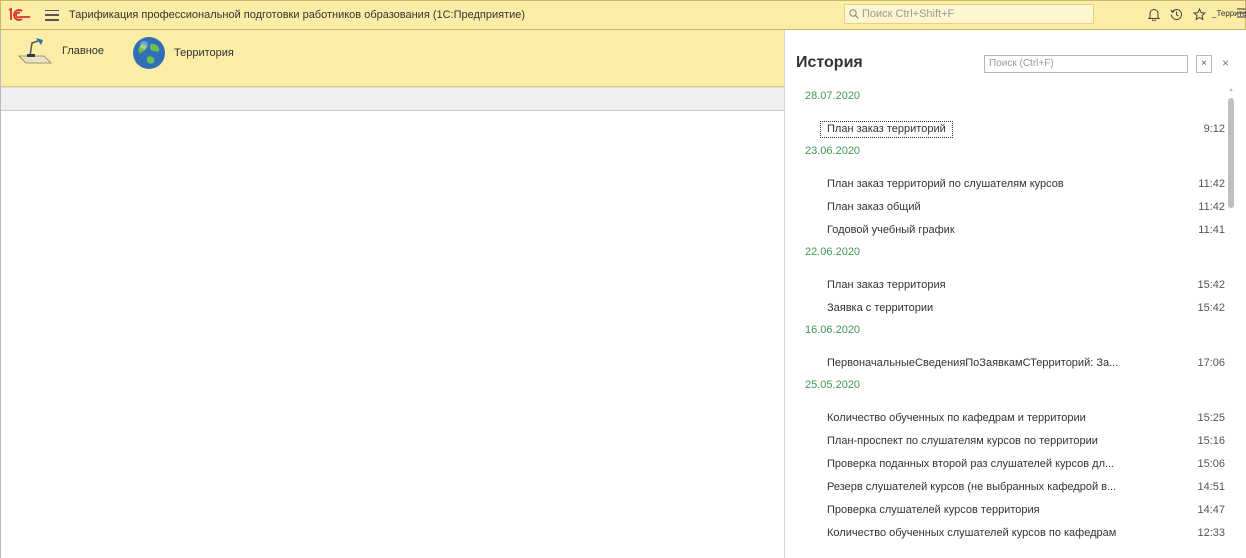  What do you see at coordinates (933, 510) in the screenshot?
I see `history-item-name: Проверка слушателей курсов территория` at bounding box center [933, 510].